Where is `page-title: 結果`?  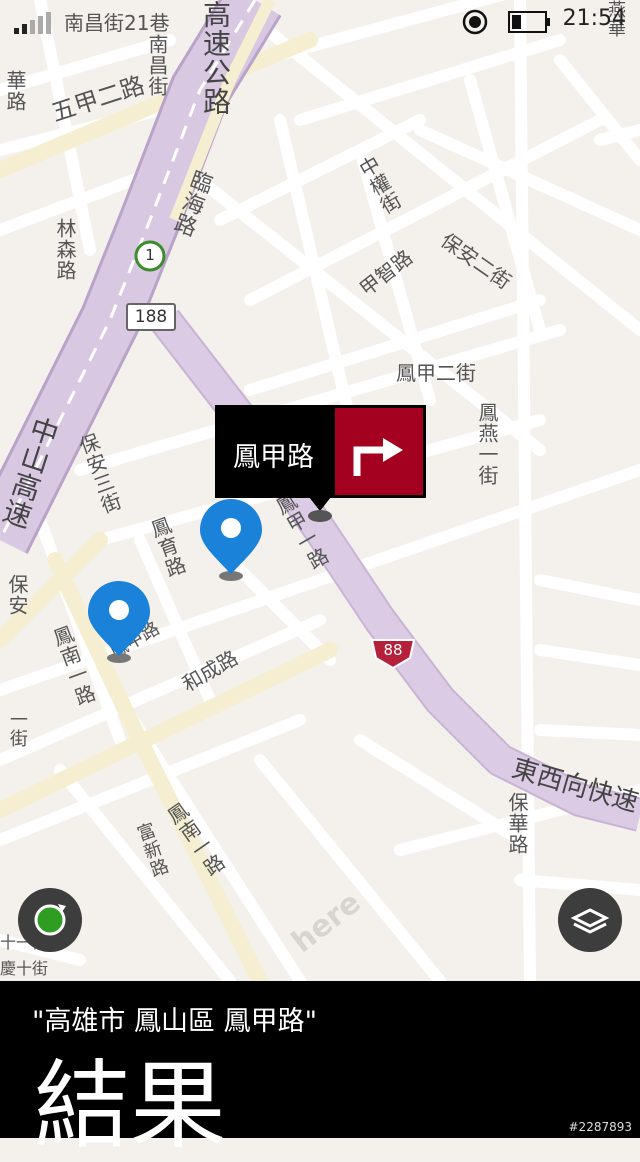 page-title: 結果 is located at coordinates (130, 1106).